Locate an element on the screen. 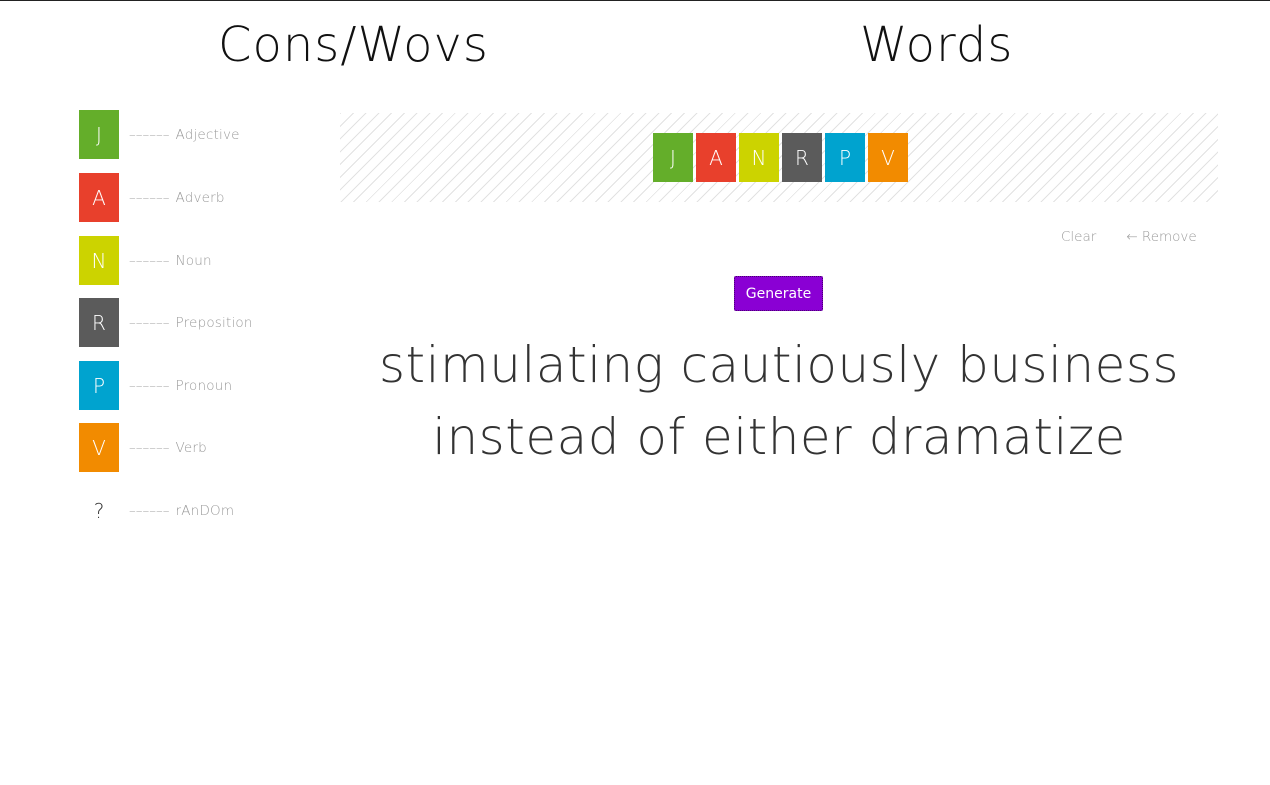 The image size is (1270, 785). tile-n: N is located at coordinates (99, 260).